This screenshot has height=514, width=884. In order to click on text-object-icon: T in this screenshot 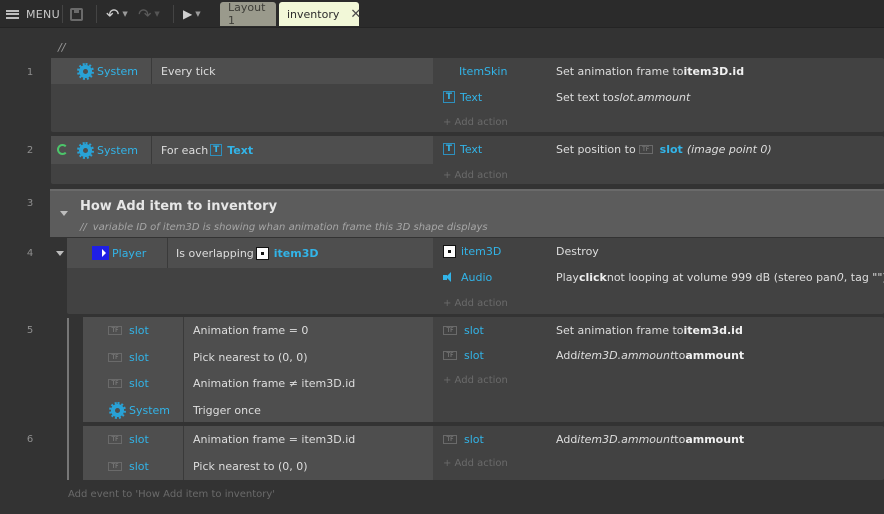, I will do `click(449, 149)`.